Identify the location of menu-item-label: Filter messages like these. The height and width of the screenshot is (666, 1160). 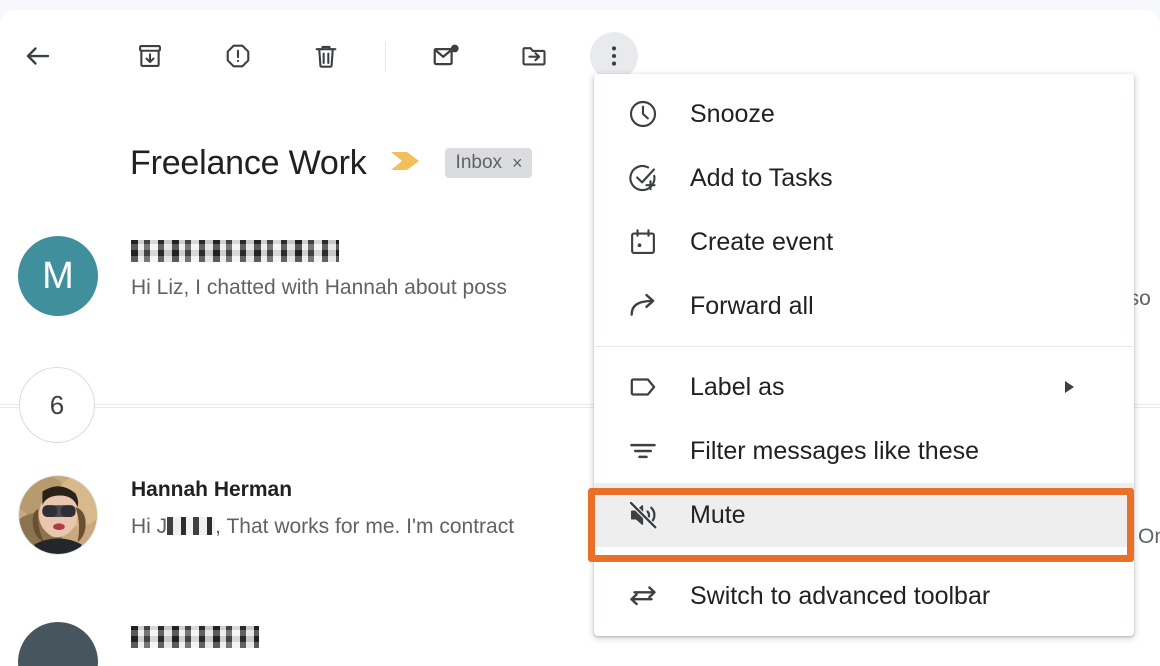
(835, 450).